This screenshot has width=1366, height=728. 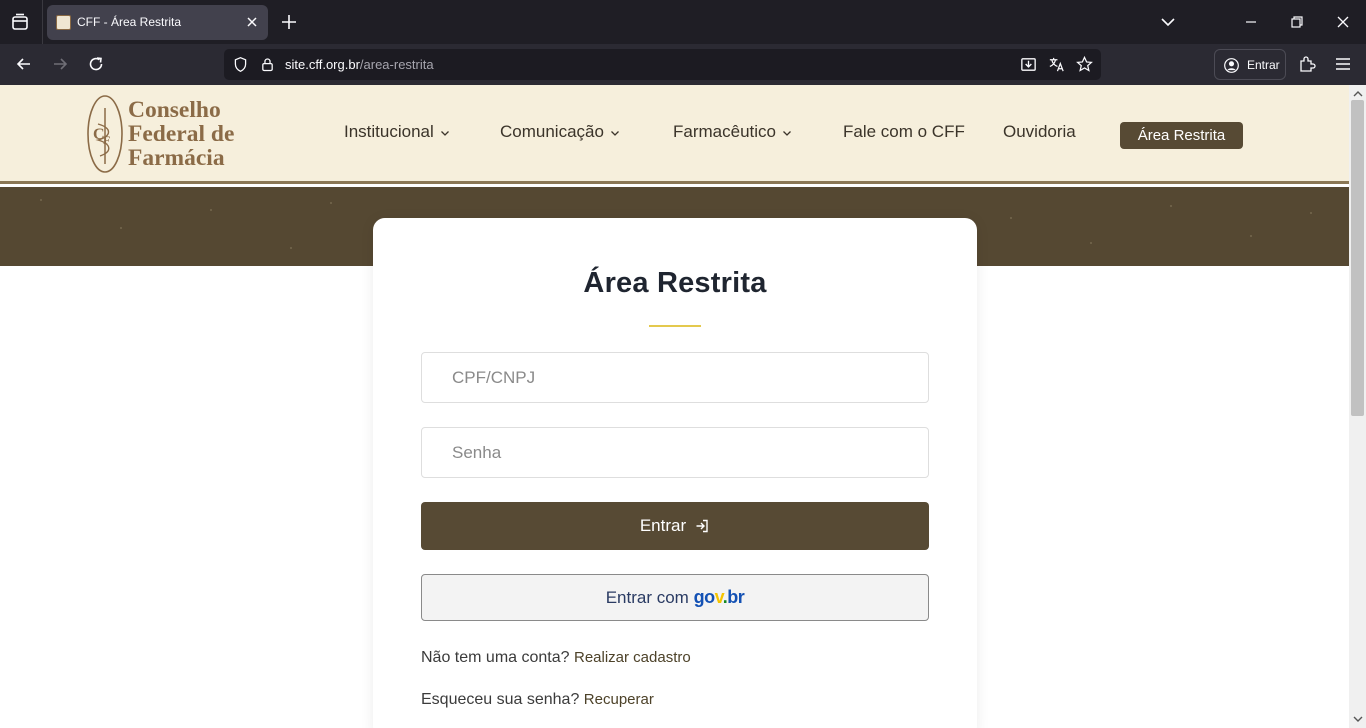 What do you see at coordinates (176, 158) in the screenshot?
I see `logo-line-3: Farmácia` at bounding box center [176, 158].